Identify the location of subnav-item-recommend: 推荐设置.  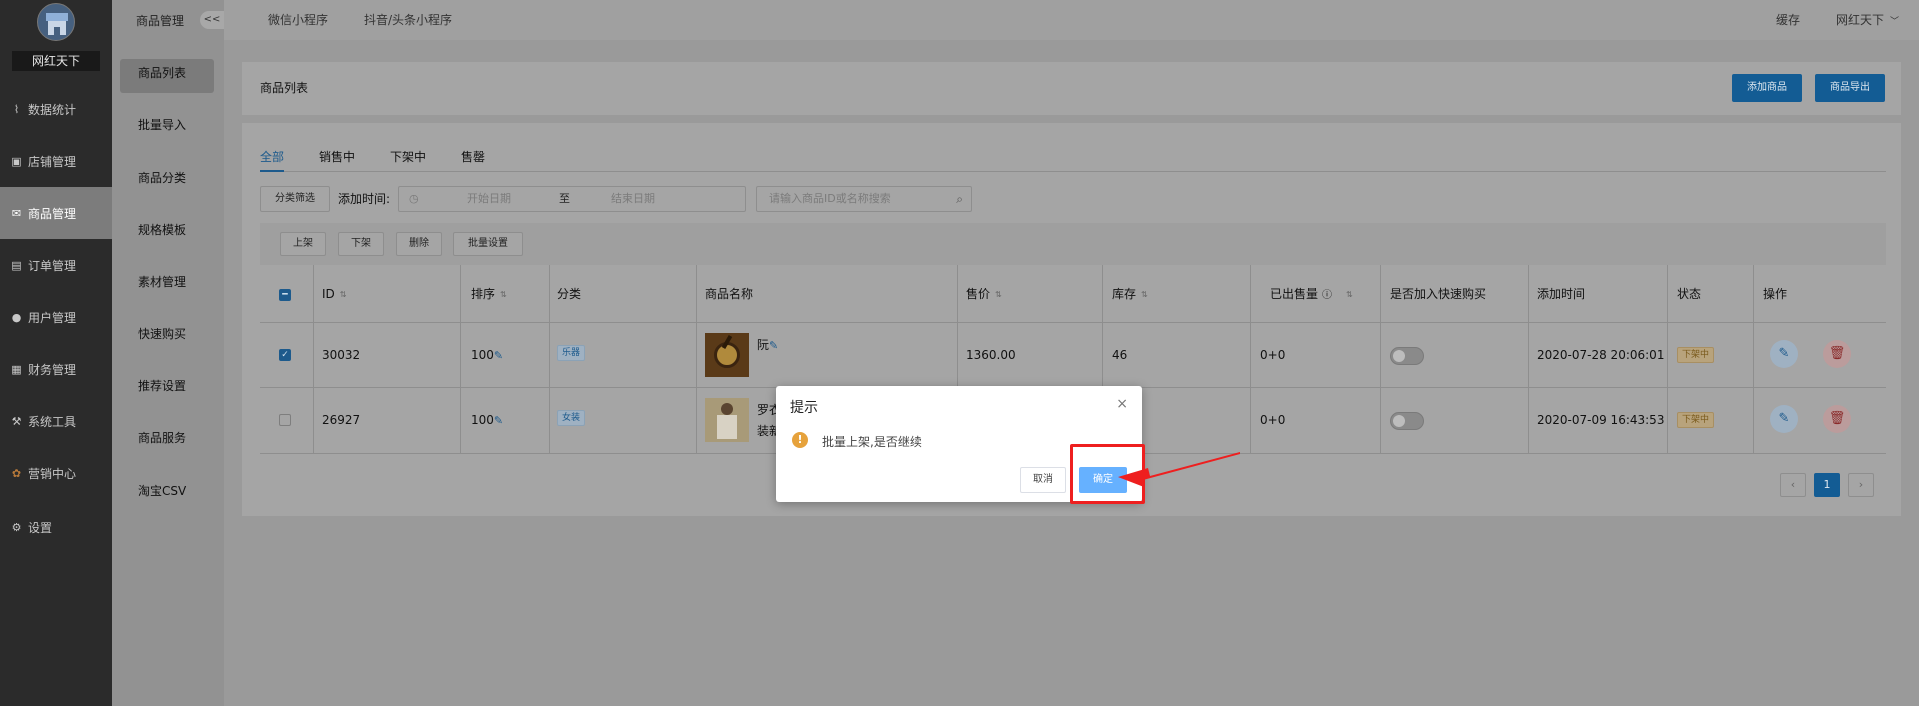
(168, 385).